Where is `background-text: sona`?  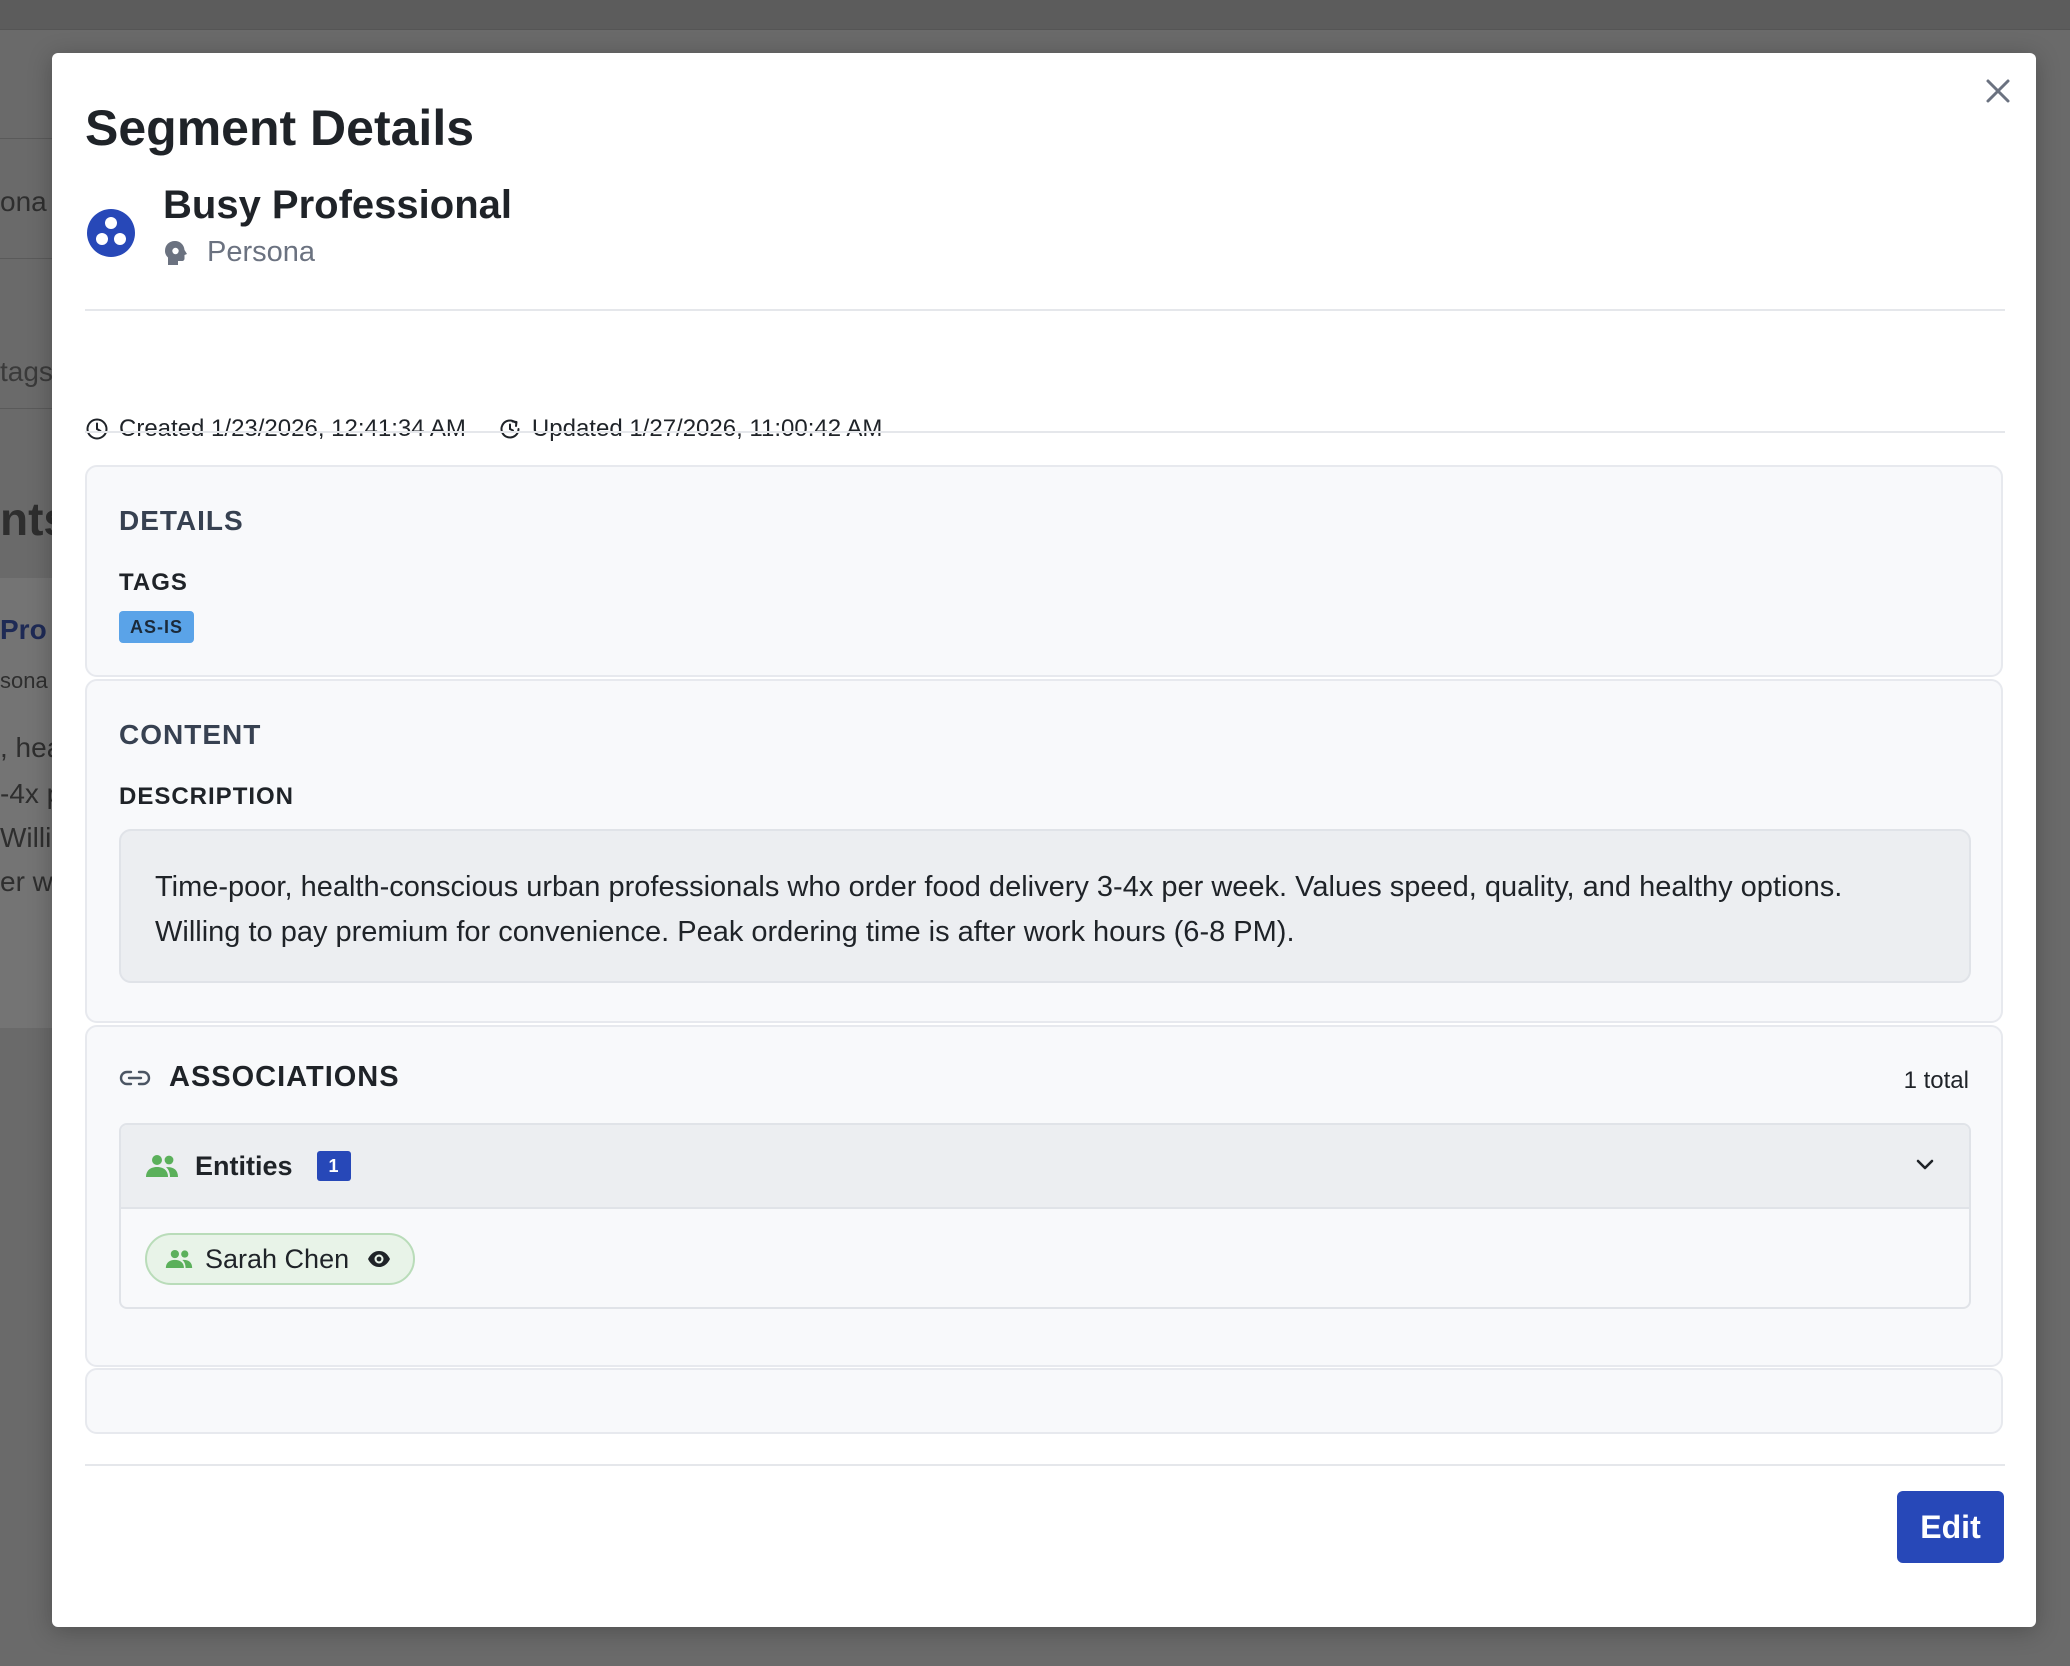 background-text: sona is located at coordinates (24, 680).